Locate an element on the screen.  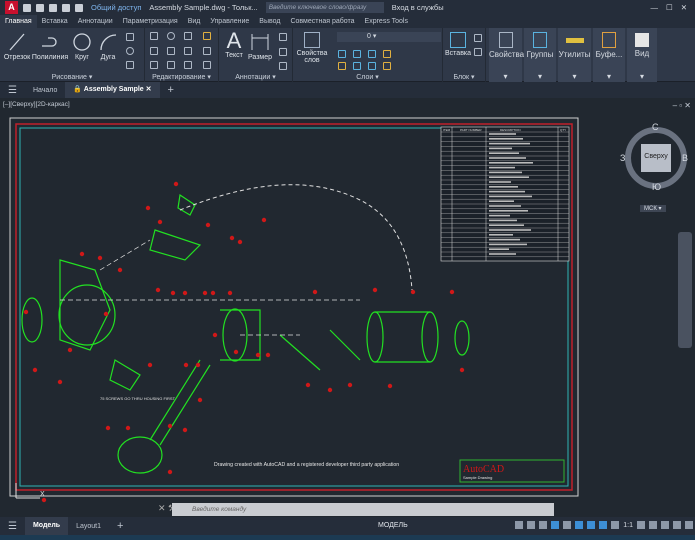
plot-icon is located at coordinates (79, 7).